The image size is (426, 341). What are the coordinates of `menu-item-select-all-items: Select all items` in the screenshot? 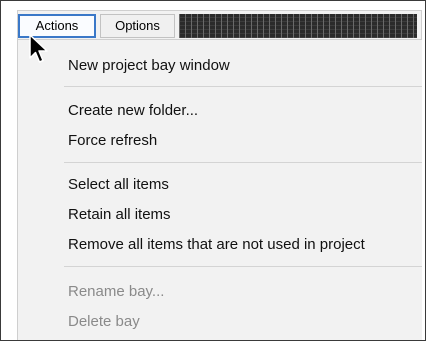 It's located at (118, 185).